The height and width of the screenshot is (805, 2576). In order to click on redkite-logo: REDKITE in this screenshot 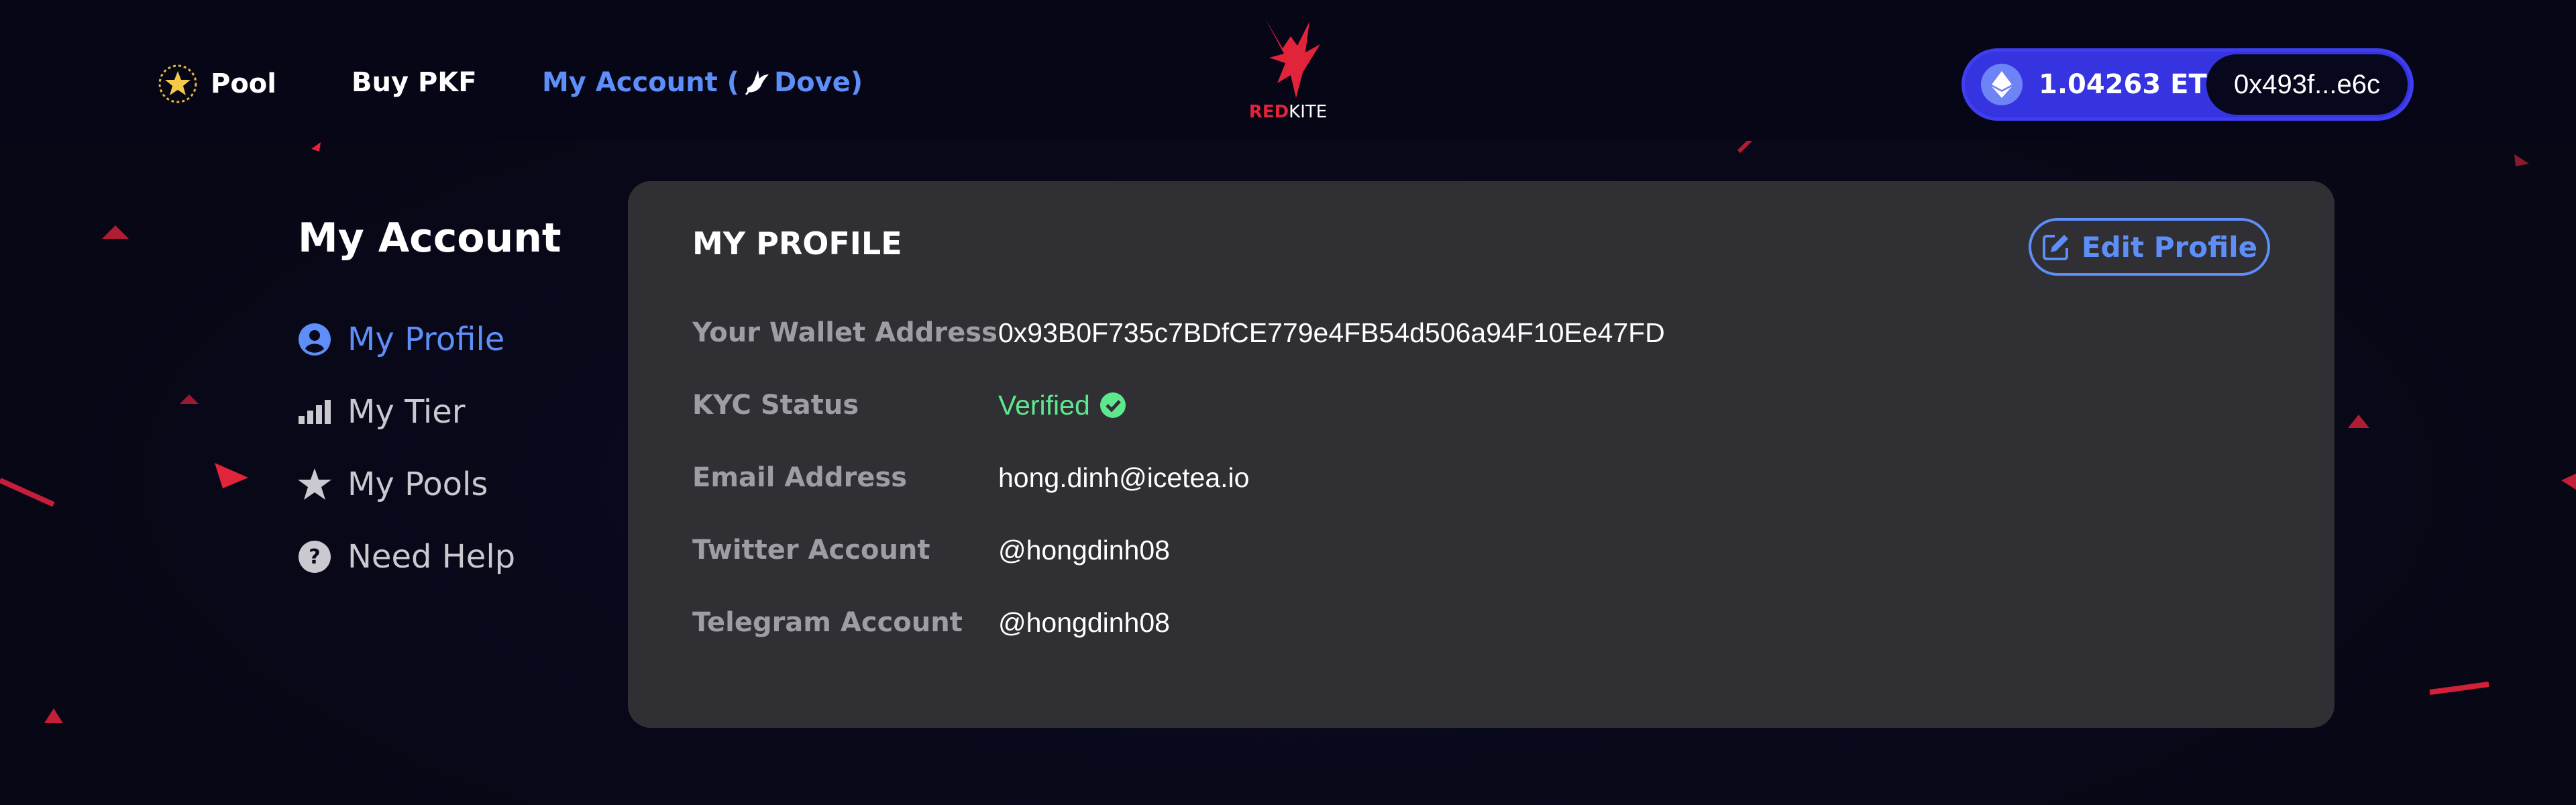, I will do `click(1288, 74)`.